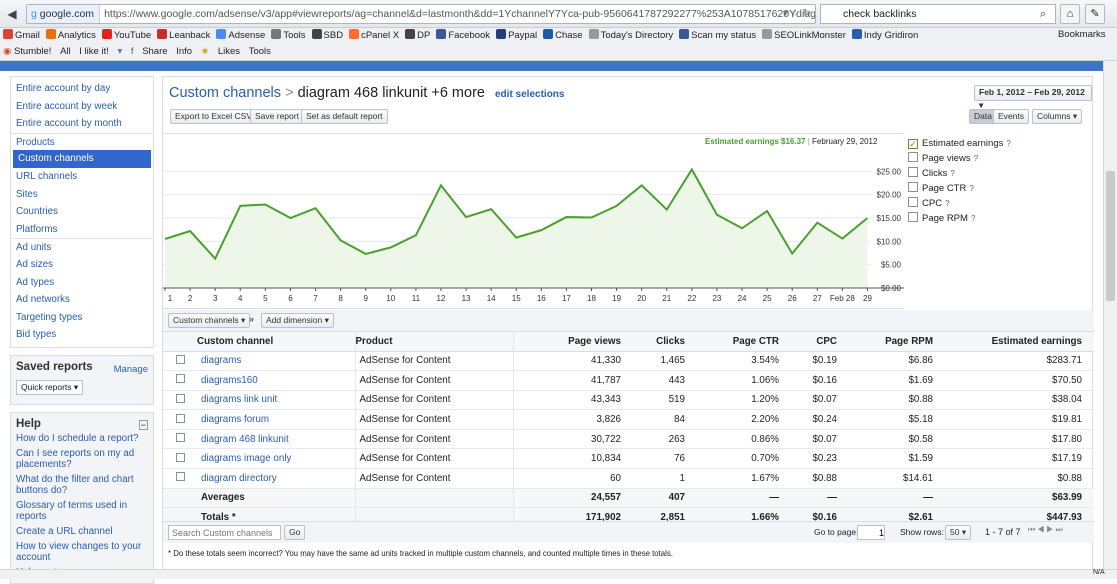 This screenshot has width=1117, height=584. I want to click on bookmark-8: DP, so click(417, 35).